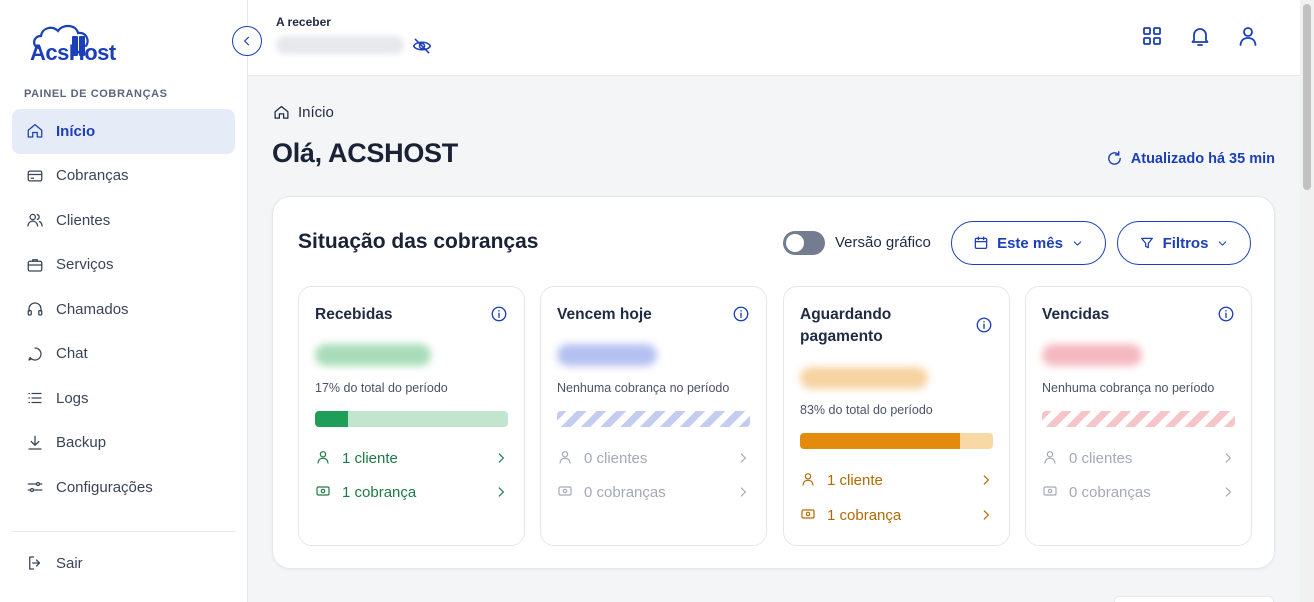 The height and width of the screenshot is (602, 1314). Describe the element at coordinates (104, 487) in the screenshot. I see `sidebar-item-label: Configurações` at that location.